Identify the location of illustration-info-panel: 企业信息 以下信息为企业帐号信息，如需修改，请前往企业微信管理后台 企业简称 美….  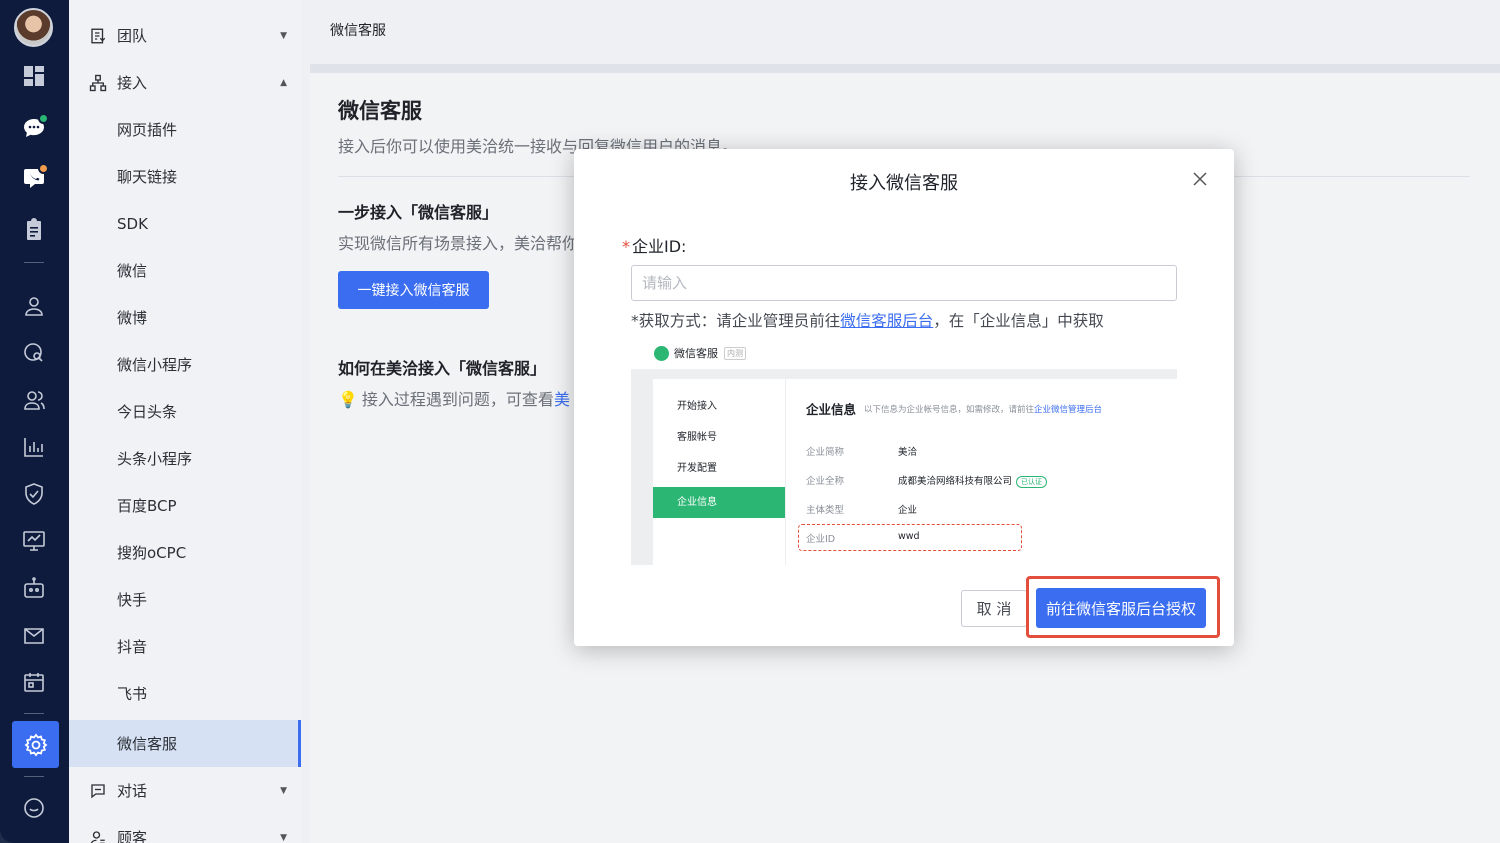
(981, 472).